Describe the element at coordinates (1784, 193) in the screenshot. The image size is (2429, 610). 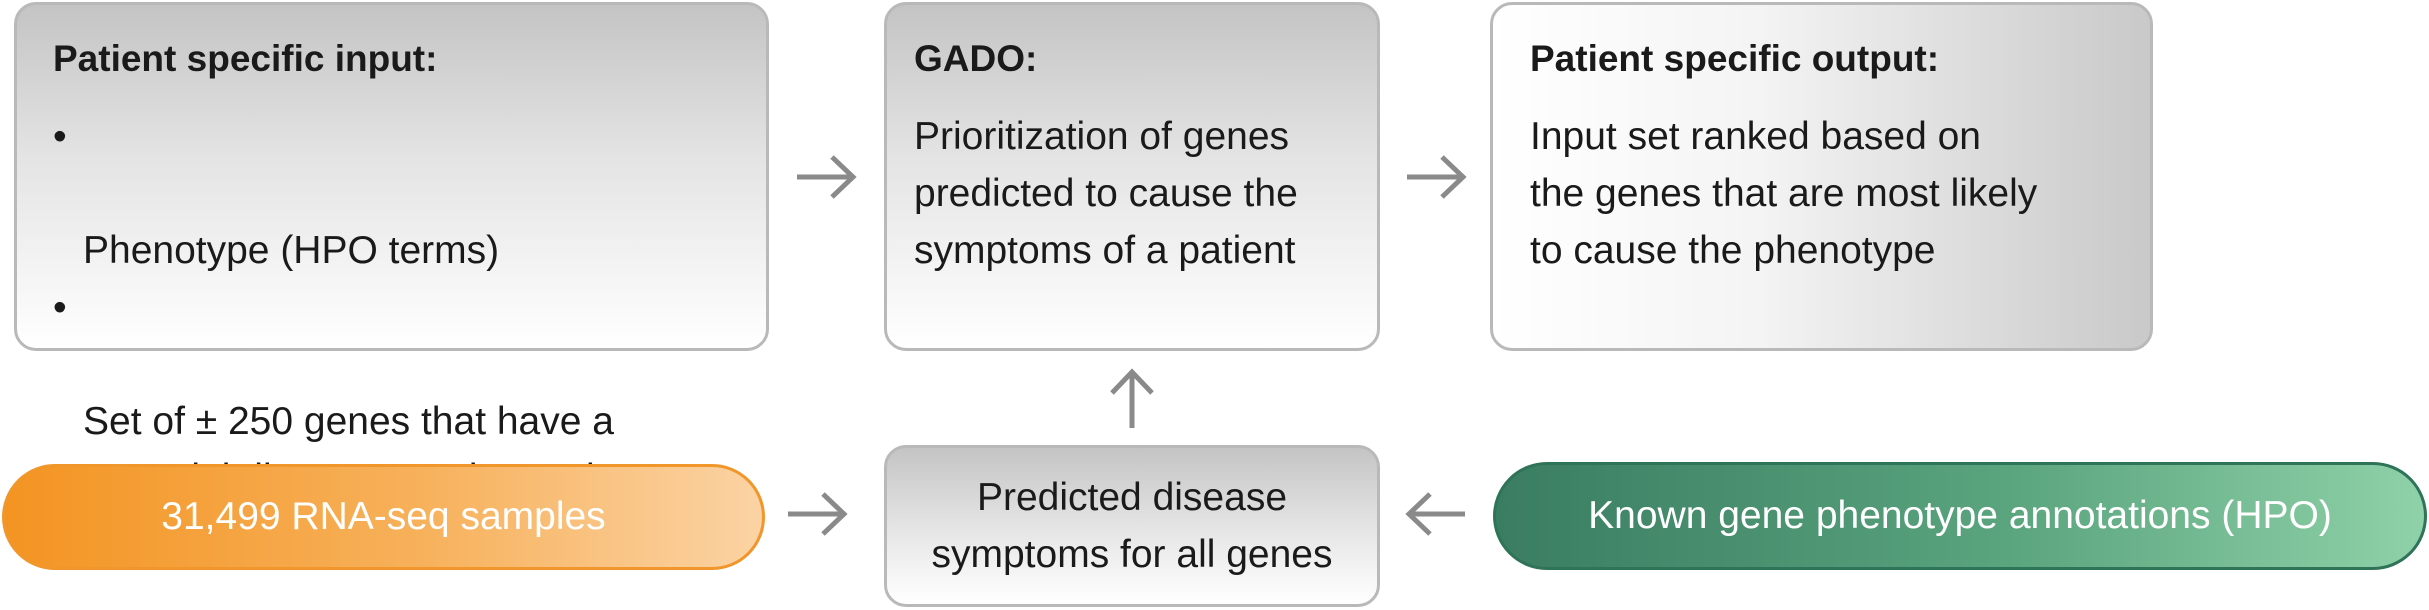
I see `output-line: the genes that are most likely` at that location.